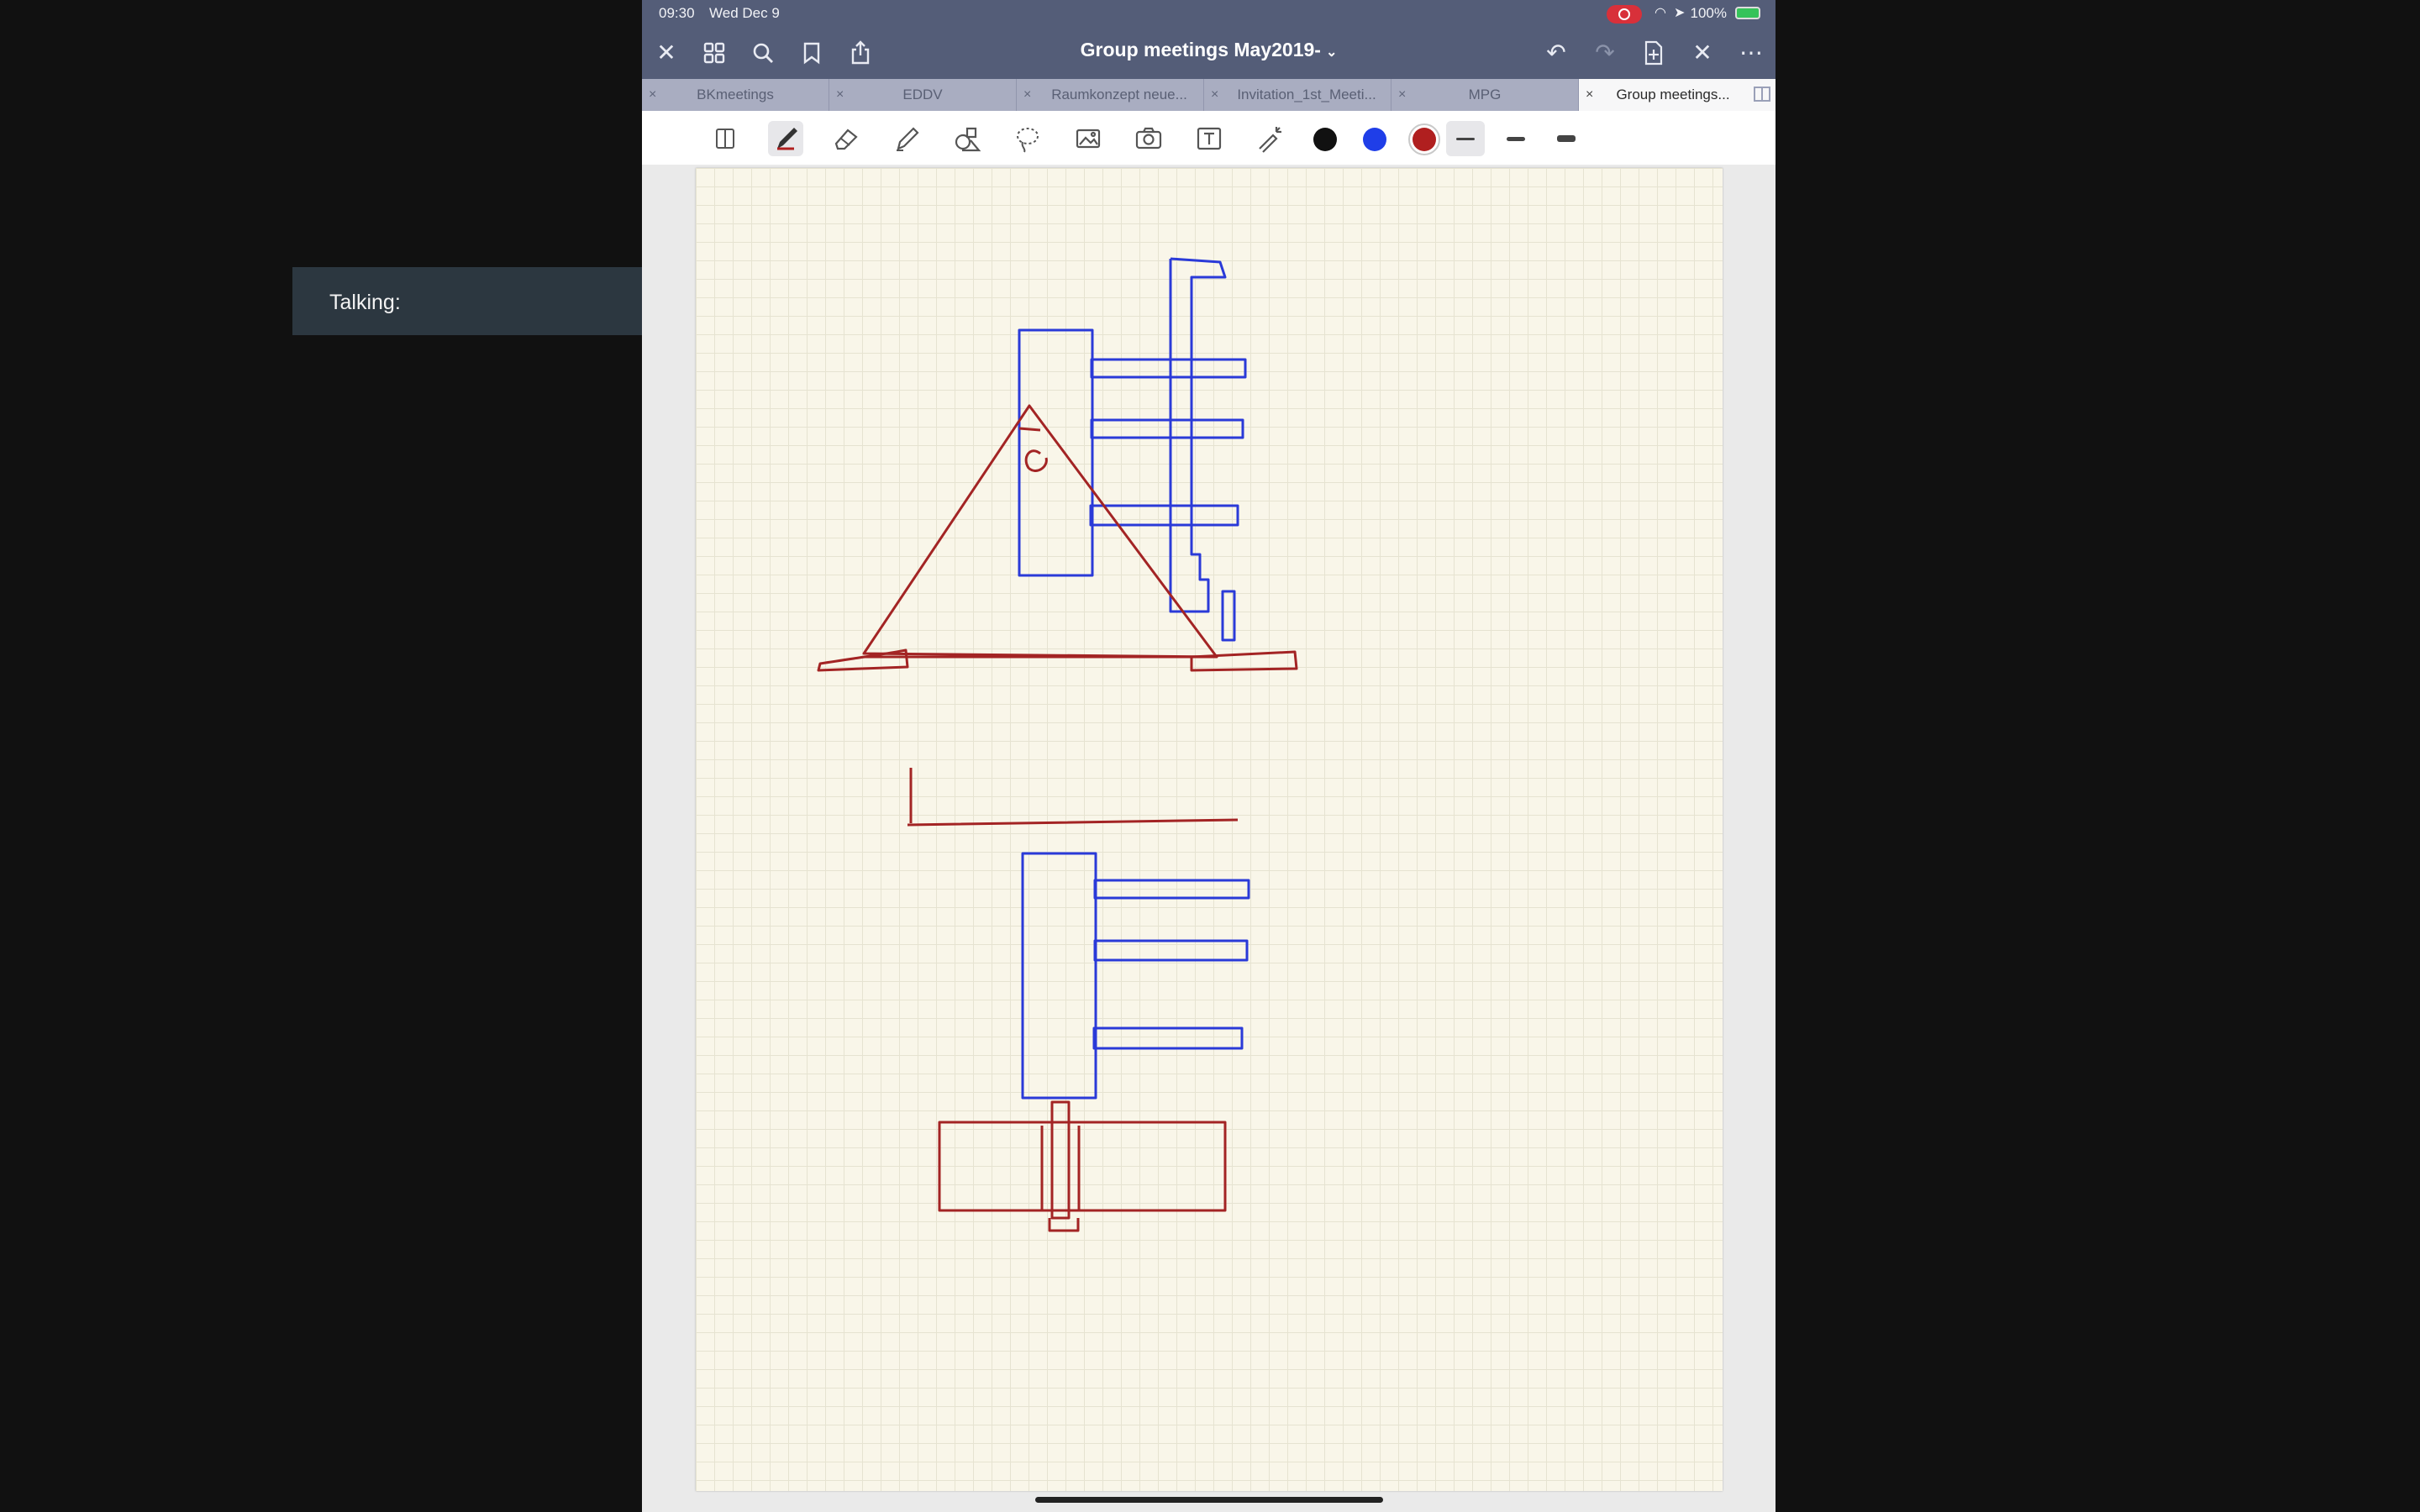 The height and width of the screenshot is (1512, 2420). Describe the element at coordinates (1709, 13) in the screenshot. I see `battery-percentage: 100%` at that location.